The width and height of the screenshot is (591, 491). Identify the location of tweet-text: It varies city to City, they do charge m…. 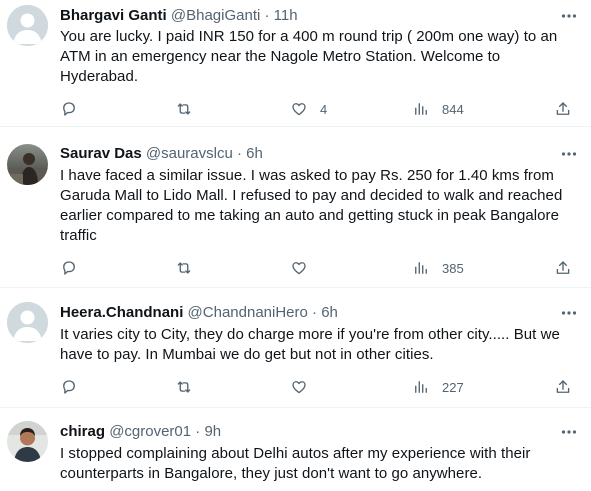
(310, 344).